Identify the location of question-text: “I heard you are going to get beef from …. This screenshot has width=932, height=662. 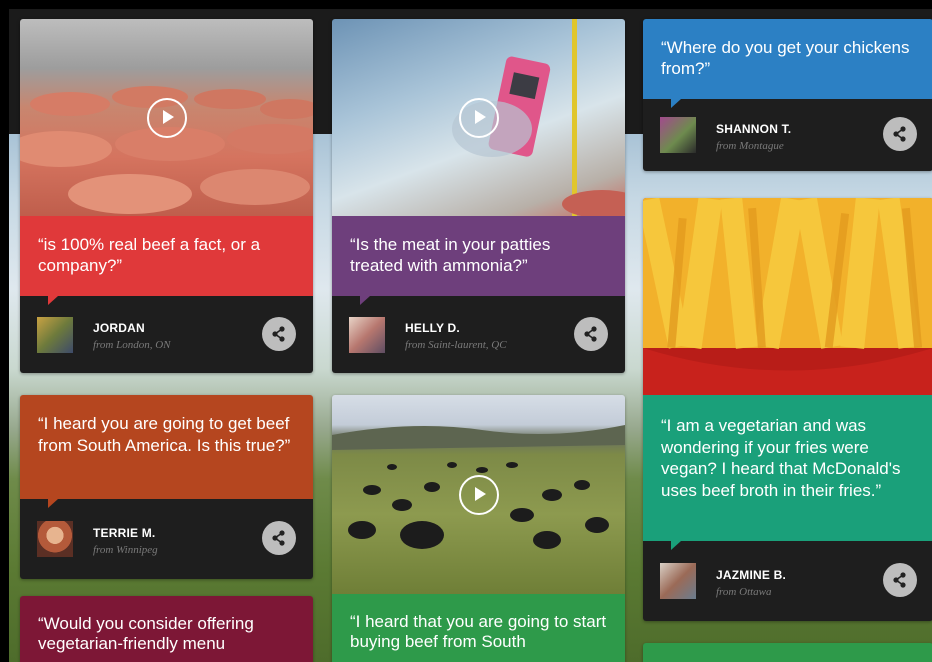
(166, 451).